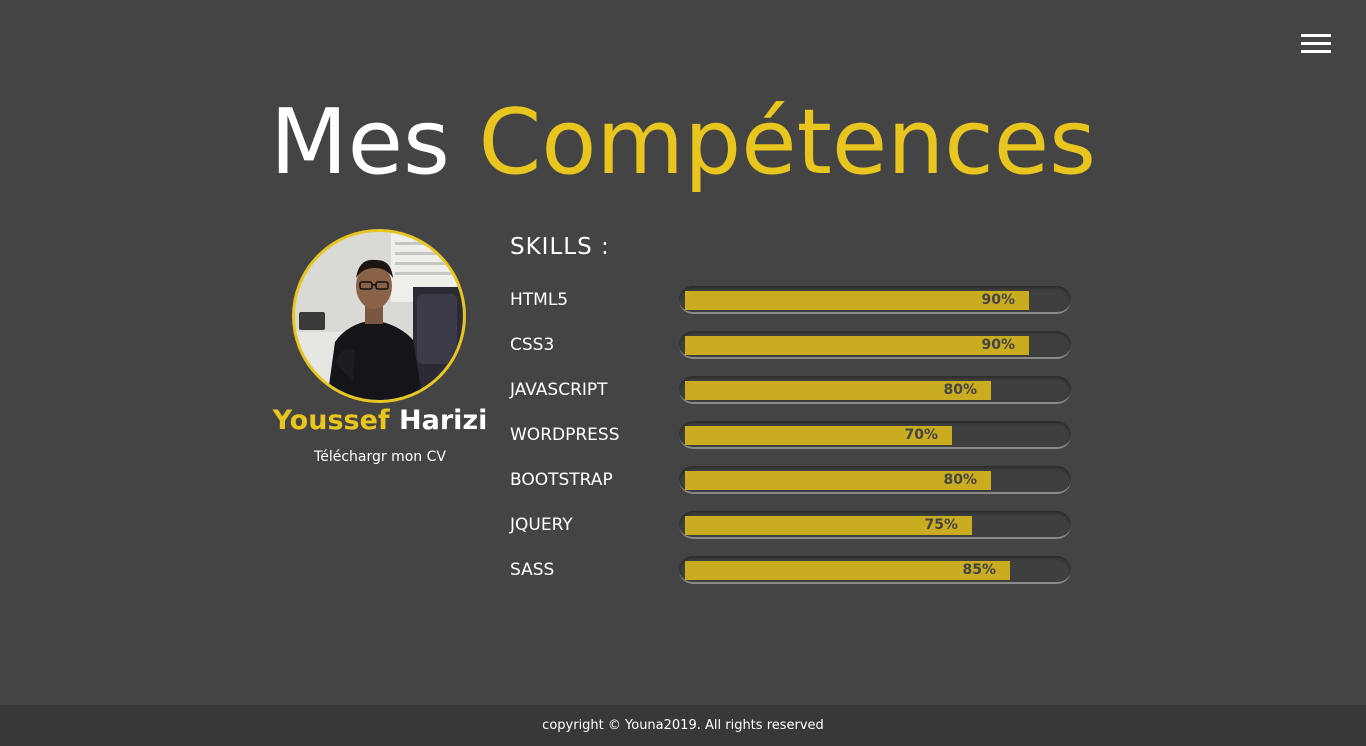 The width and height of the screenshot is (1366, 746). I want to click on skill-row: BOOTSTRAP 80%, so click(792, 482).